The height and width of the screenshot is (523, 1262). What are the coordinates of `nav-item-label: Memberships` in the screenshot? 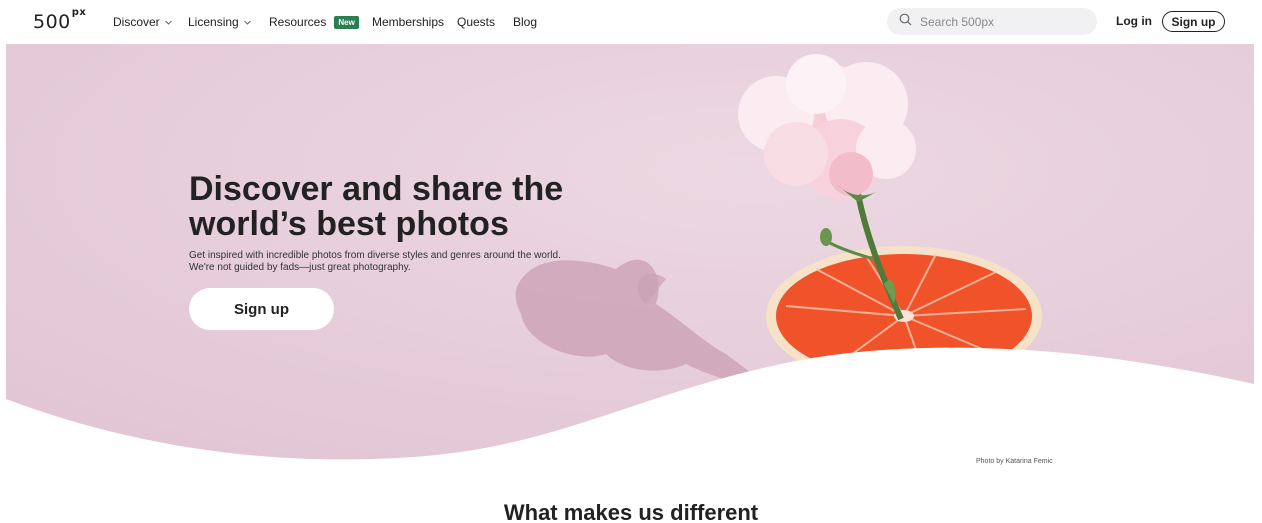 It's located at (408, 22).